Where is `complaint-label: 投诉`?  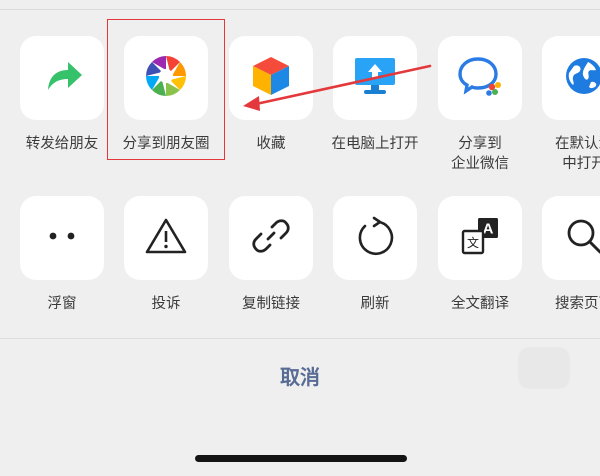 complaint-label: 投诉 is located at coordinates (166, 304).